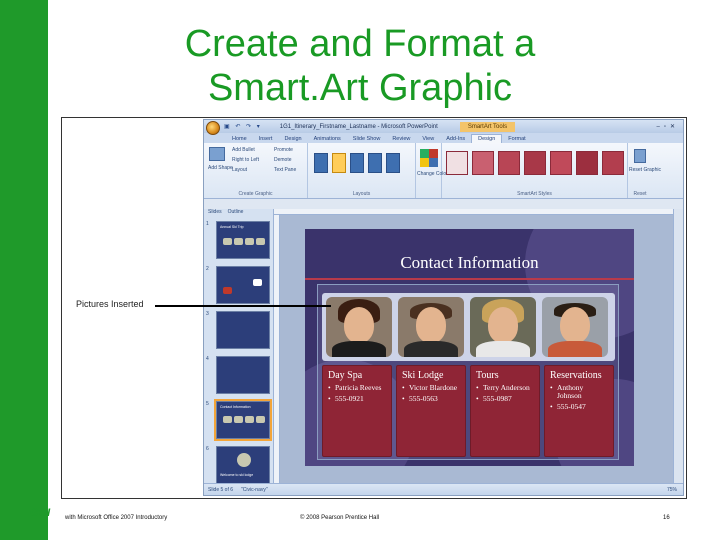  What do you see at coordinates (516, 139) in the screenshot?
I see `tab-format: Format` at bounding box center [516, 139].